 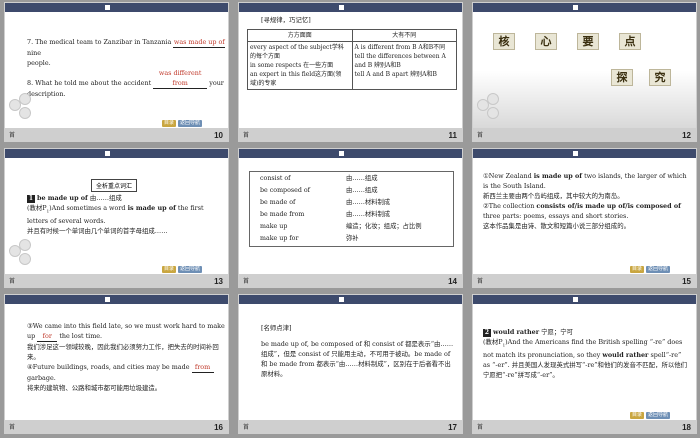 I want to click on sentence-text: people., so click(x=39, y=63).